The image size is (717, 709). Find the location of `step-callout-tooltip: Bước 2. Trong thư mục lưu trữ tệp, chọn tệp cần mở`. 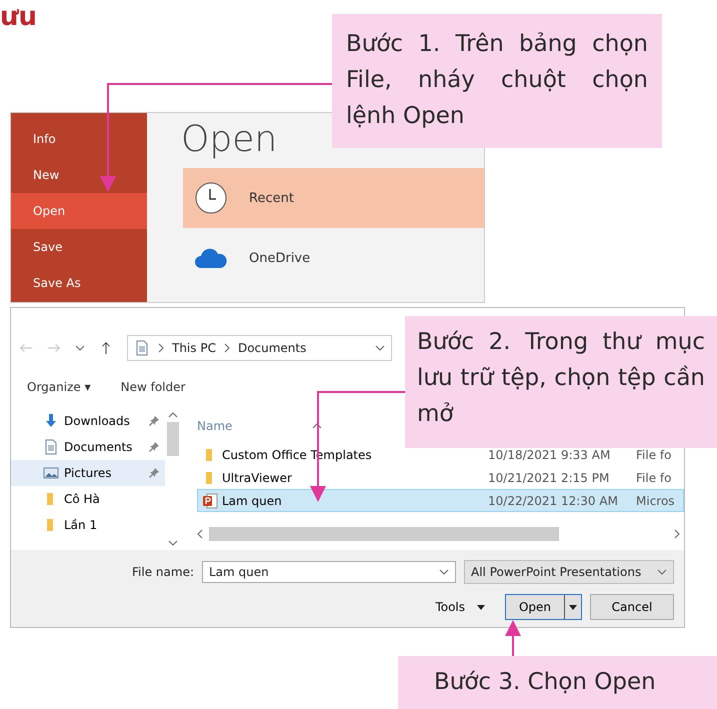

step-callout-tooltip: Bước 2. Trong thư mục lưu trữ tệp, chọn tệp cần mở is located at coordinates (561, 382).